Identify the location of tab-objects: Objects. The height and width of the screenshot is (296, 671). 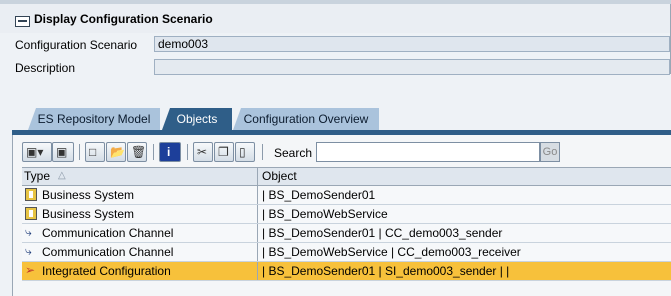
(197, 119).